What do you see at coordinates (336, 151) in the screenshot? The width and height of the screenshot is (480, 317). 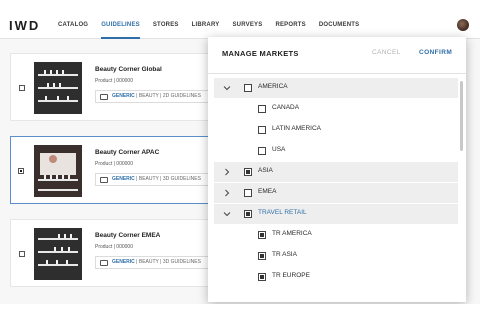 I see `market-row-usa: USA` at bounding box center [336, 151].